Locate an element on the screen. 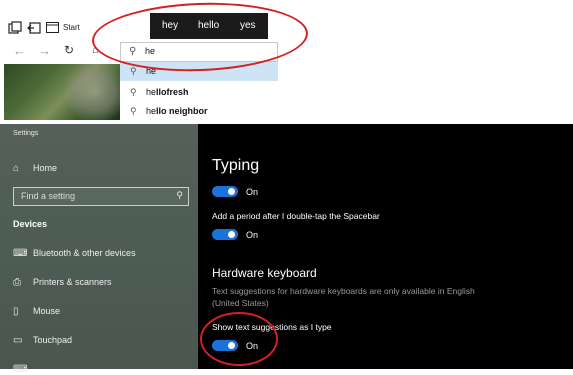 The height and width of the screenshot is (375, 573). find-setting-search: Find a setting ⚲ is located at coordinates (101, 196).